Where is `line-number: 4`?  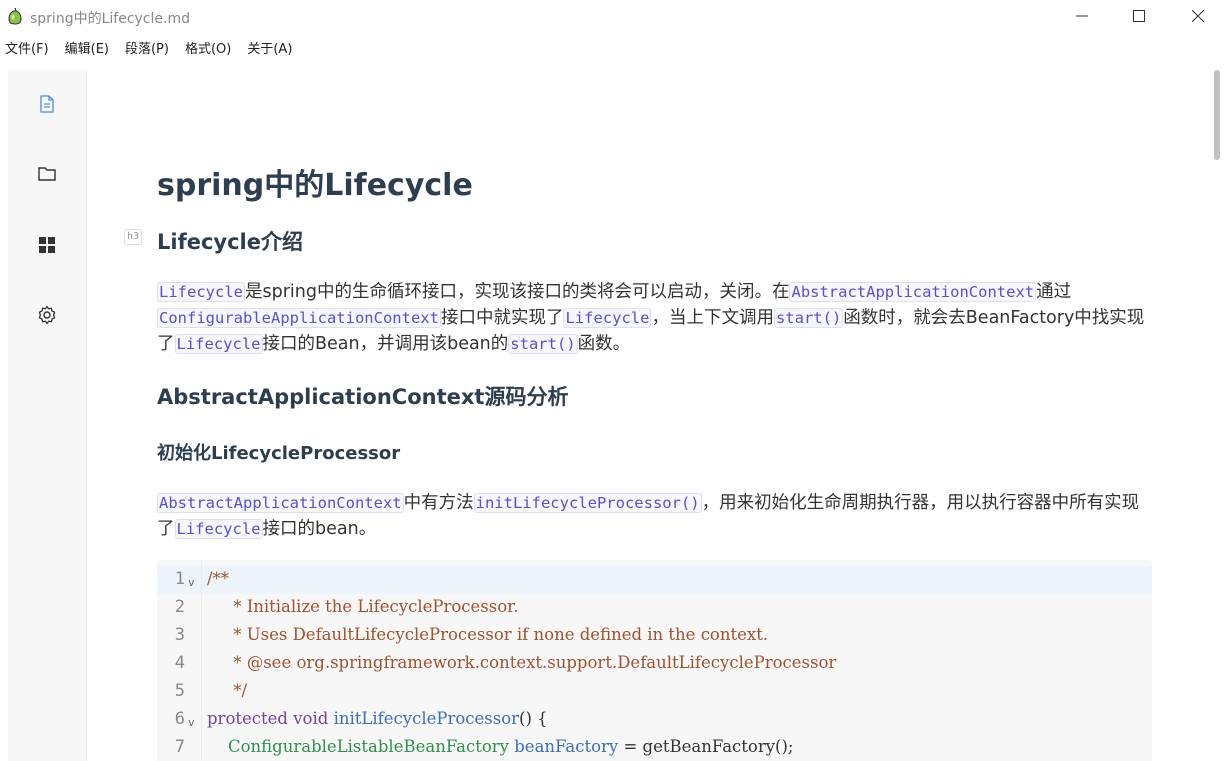
line-number: 4 is located at coordinates (179, 663).